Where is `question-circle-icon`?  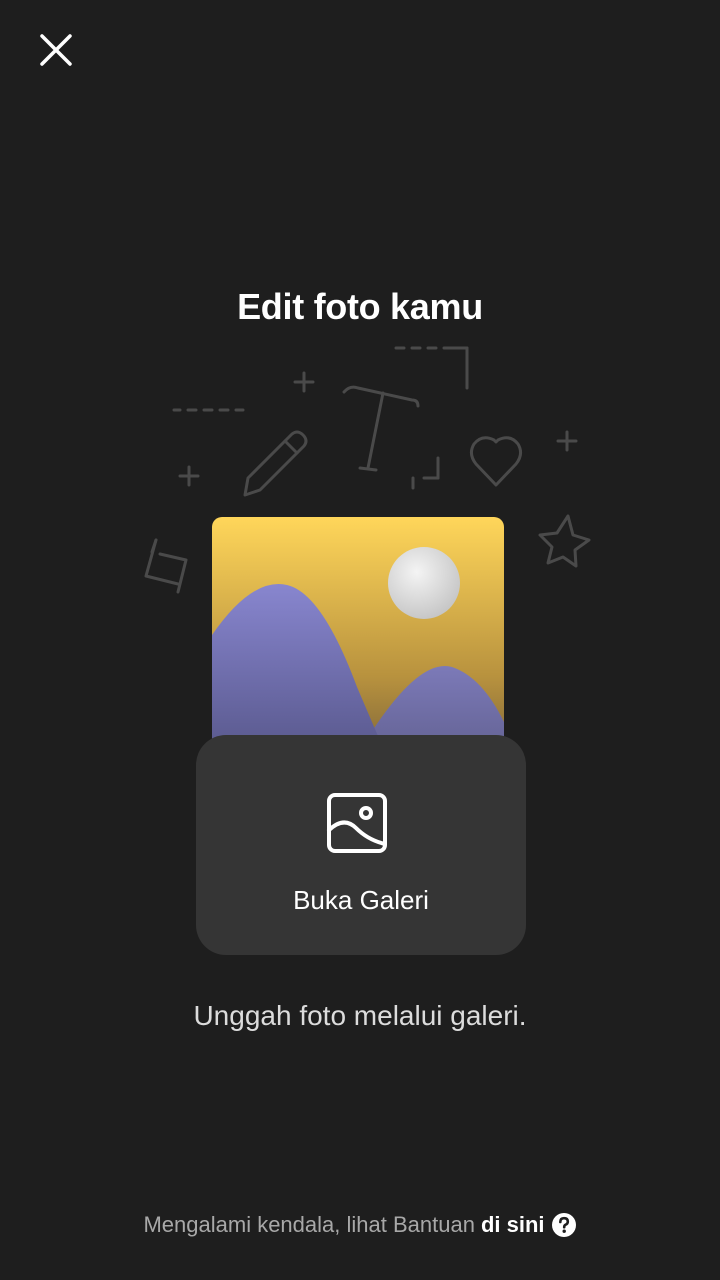 question-circle-icon is located at coordinates (564, 1225).